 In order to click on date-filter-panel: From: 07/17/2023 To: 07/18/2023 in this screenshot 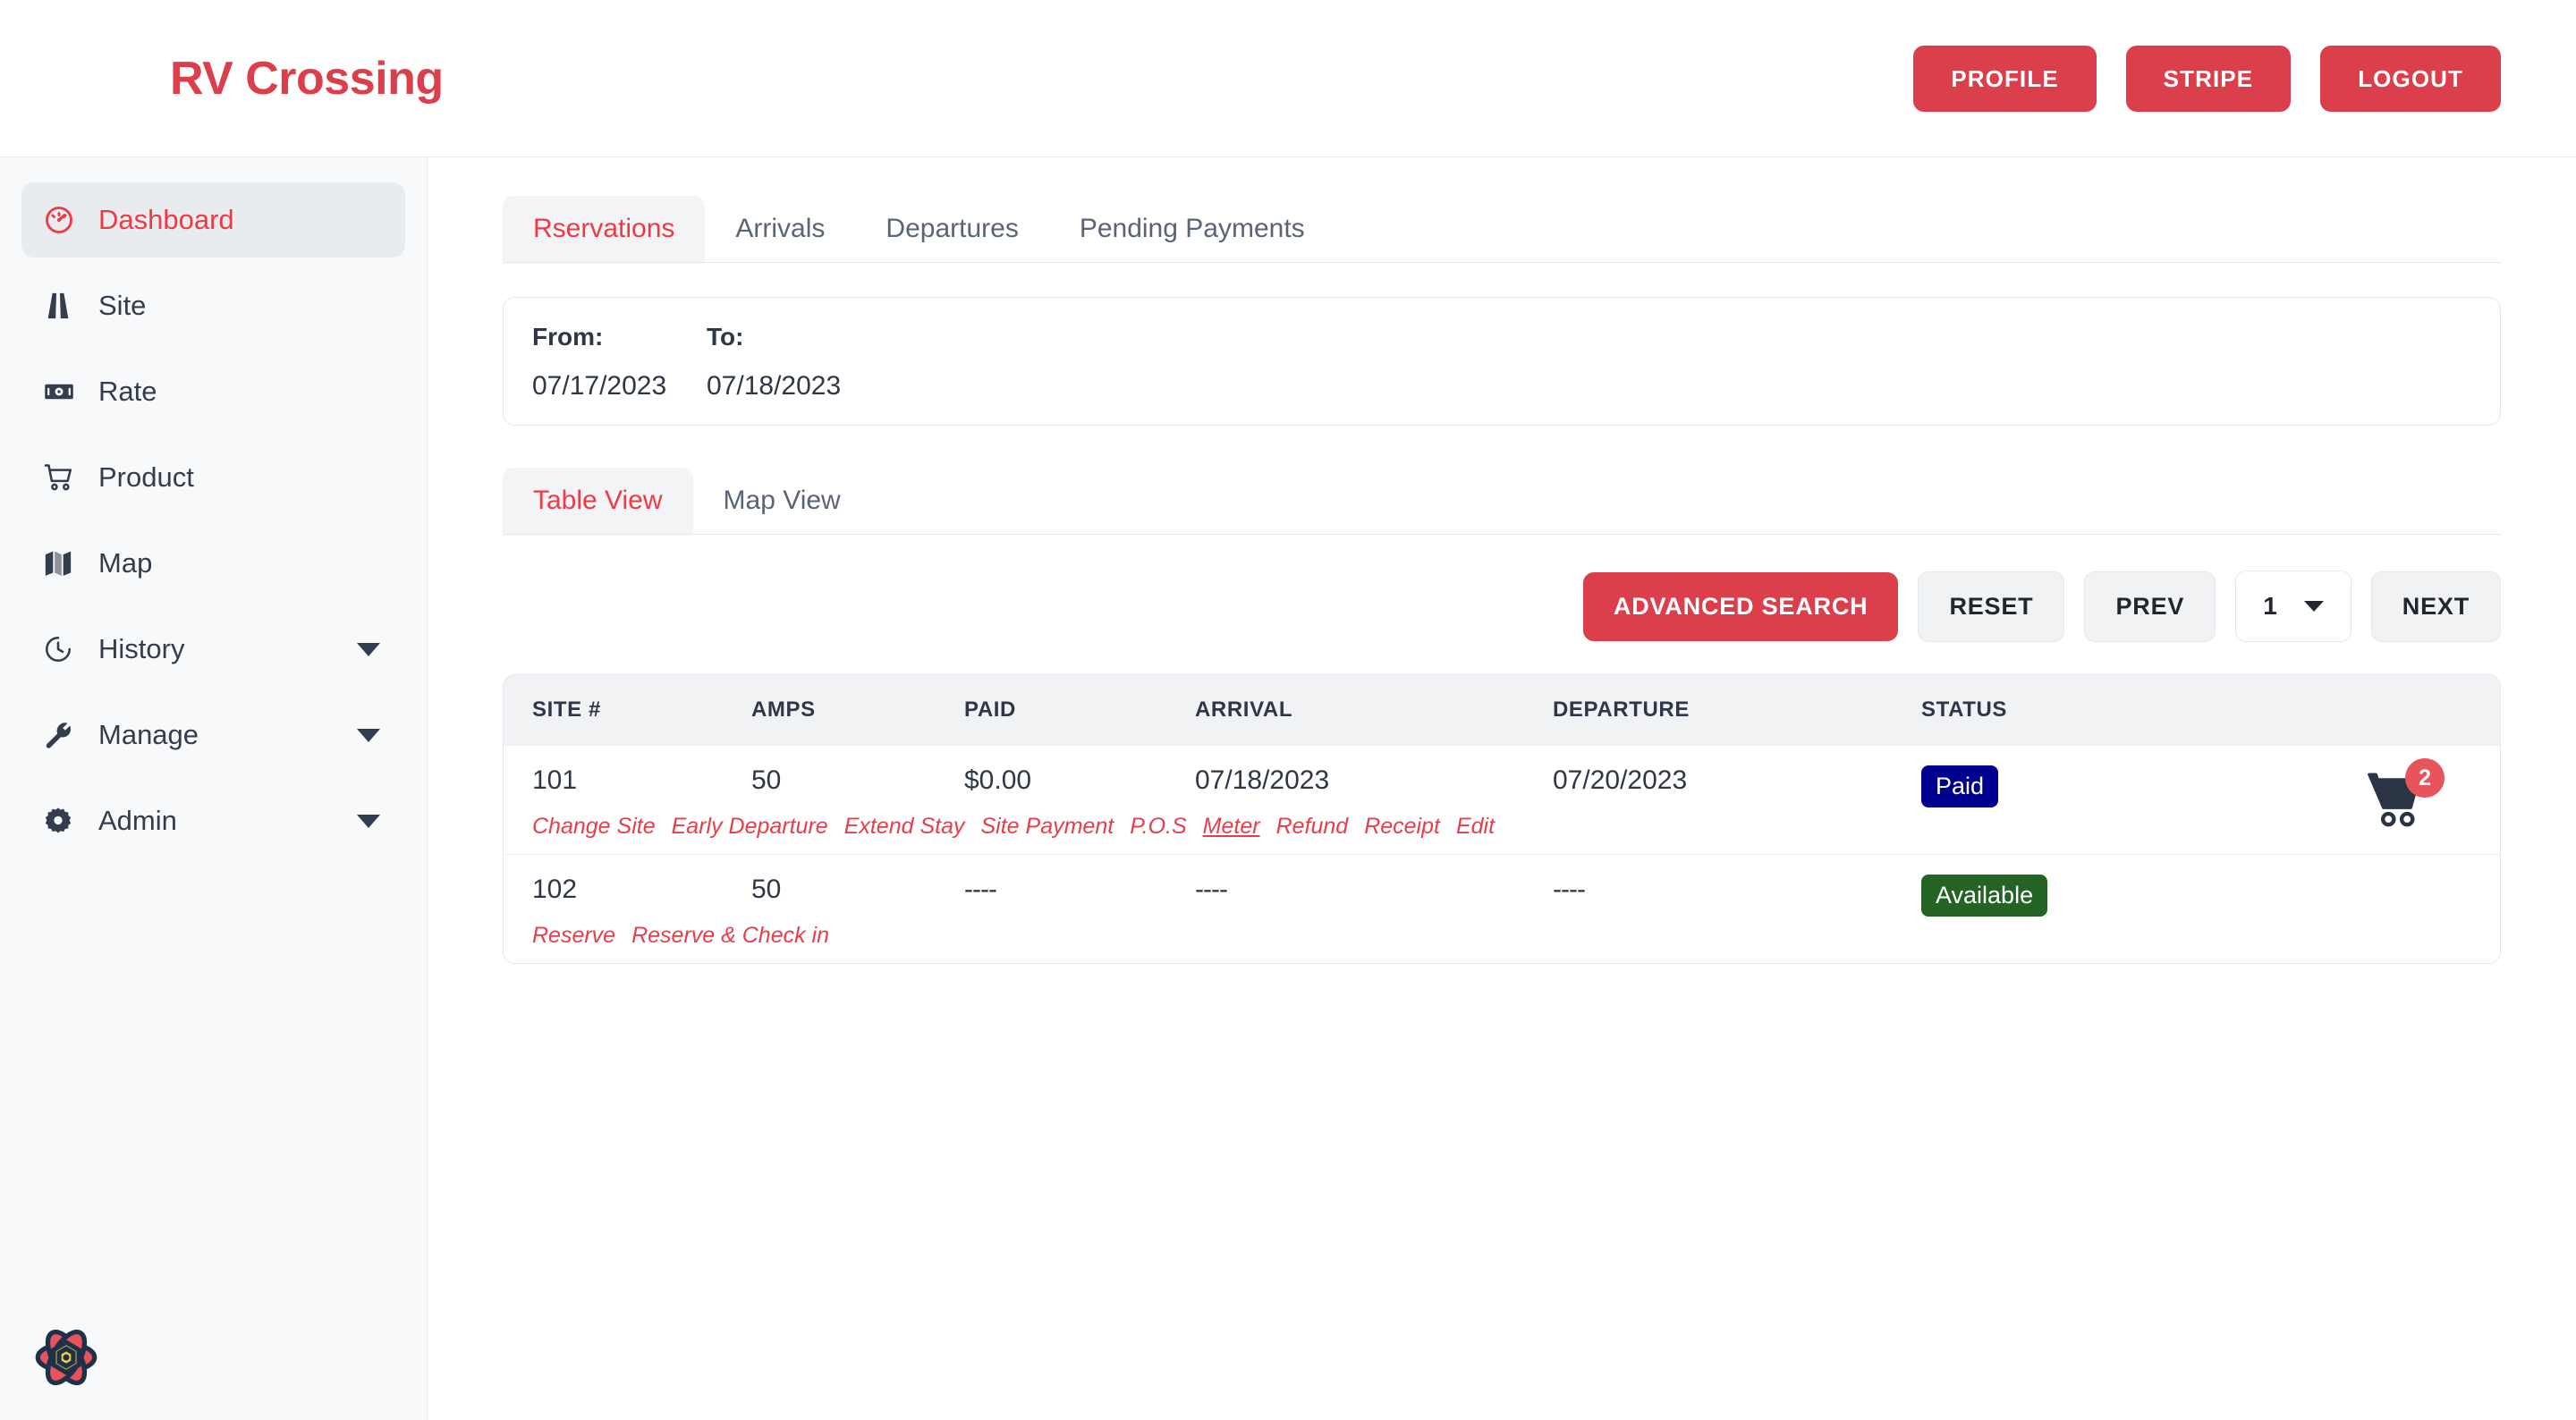, I will do `click(1502, 362)`.